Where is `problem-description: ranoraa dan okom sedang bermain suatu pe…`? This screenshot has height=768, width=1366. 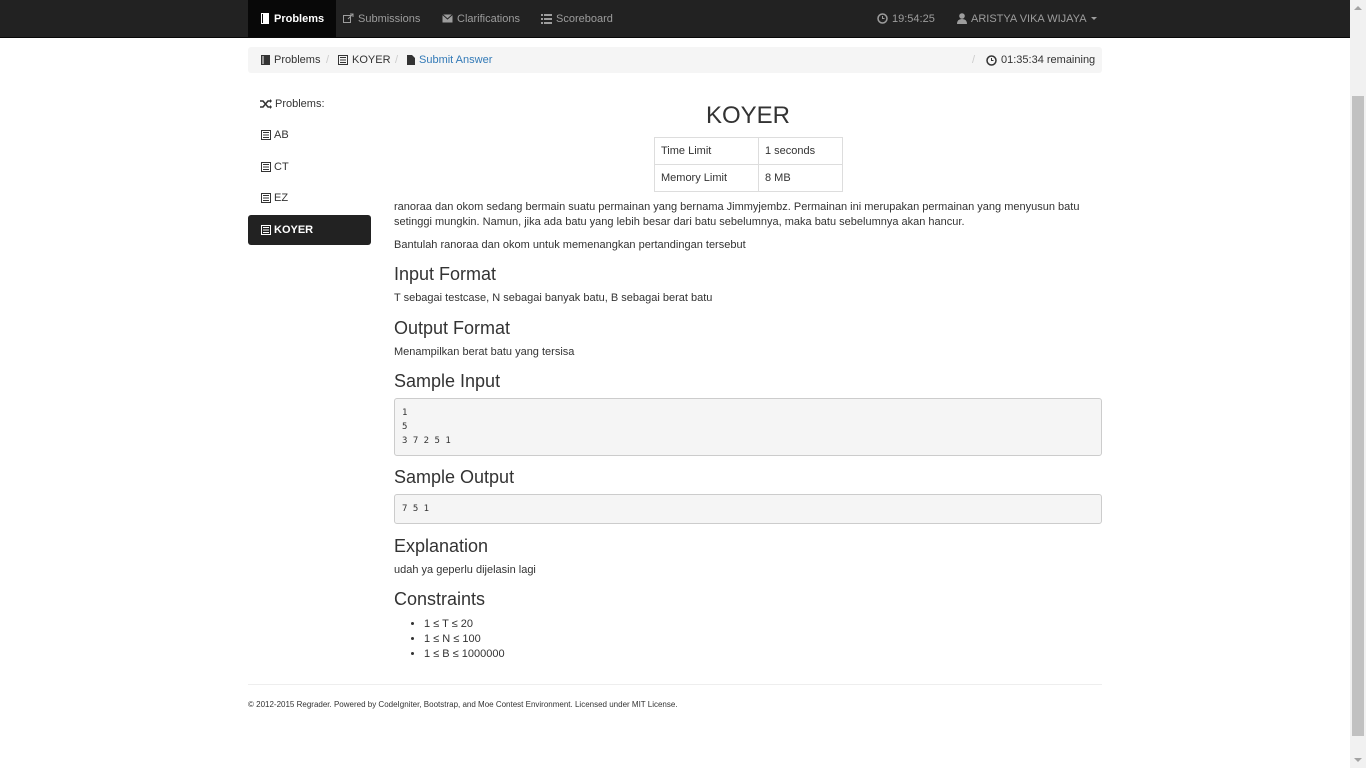
problem-description: ranoraa dan okom sedang bermain suatu pe… is located at coordinates (737, 214).